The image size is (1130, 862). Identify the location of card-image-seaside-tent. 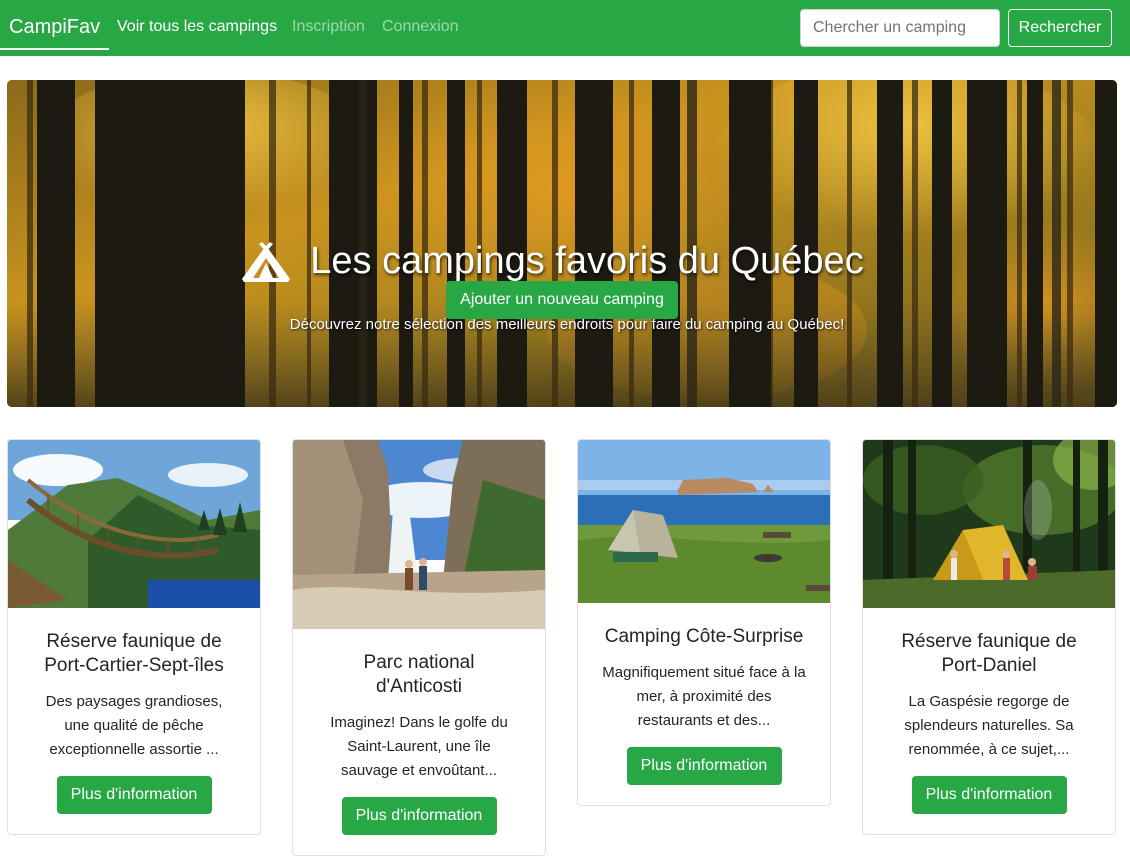
(704, 521).